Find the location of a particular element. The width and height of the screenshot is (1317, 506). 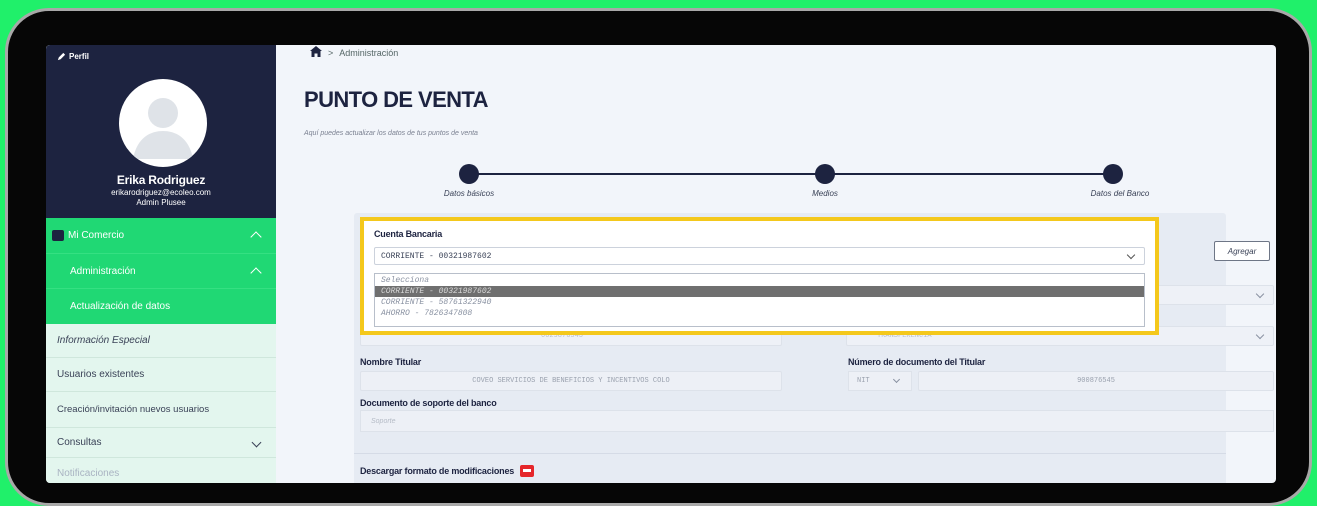

home-icon is located at coordinates (316, 52).